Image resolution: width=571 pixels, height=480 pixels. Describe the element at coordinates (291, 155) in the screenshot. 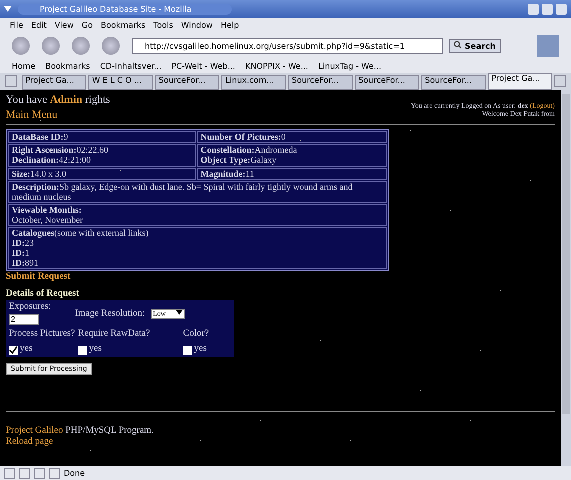

I see `table-cell: Constellation:Andromeda Object Type:Galaxy` at that location.